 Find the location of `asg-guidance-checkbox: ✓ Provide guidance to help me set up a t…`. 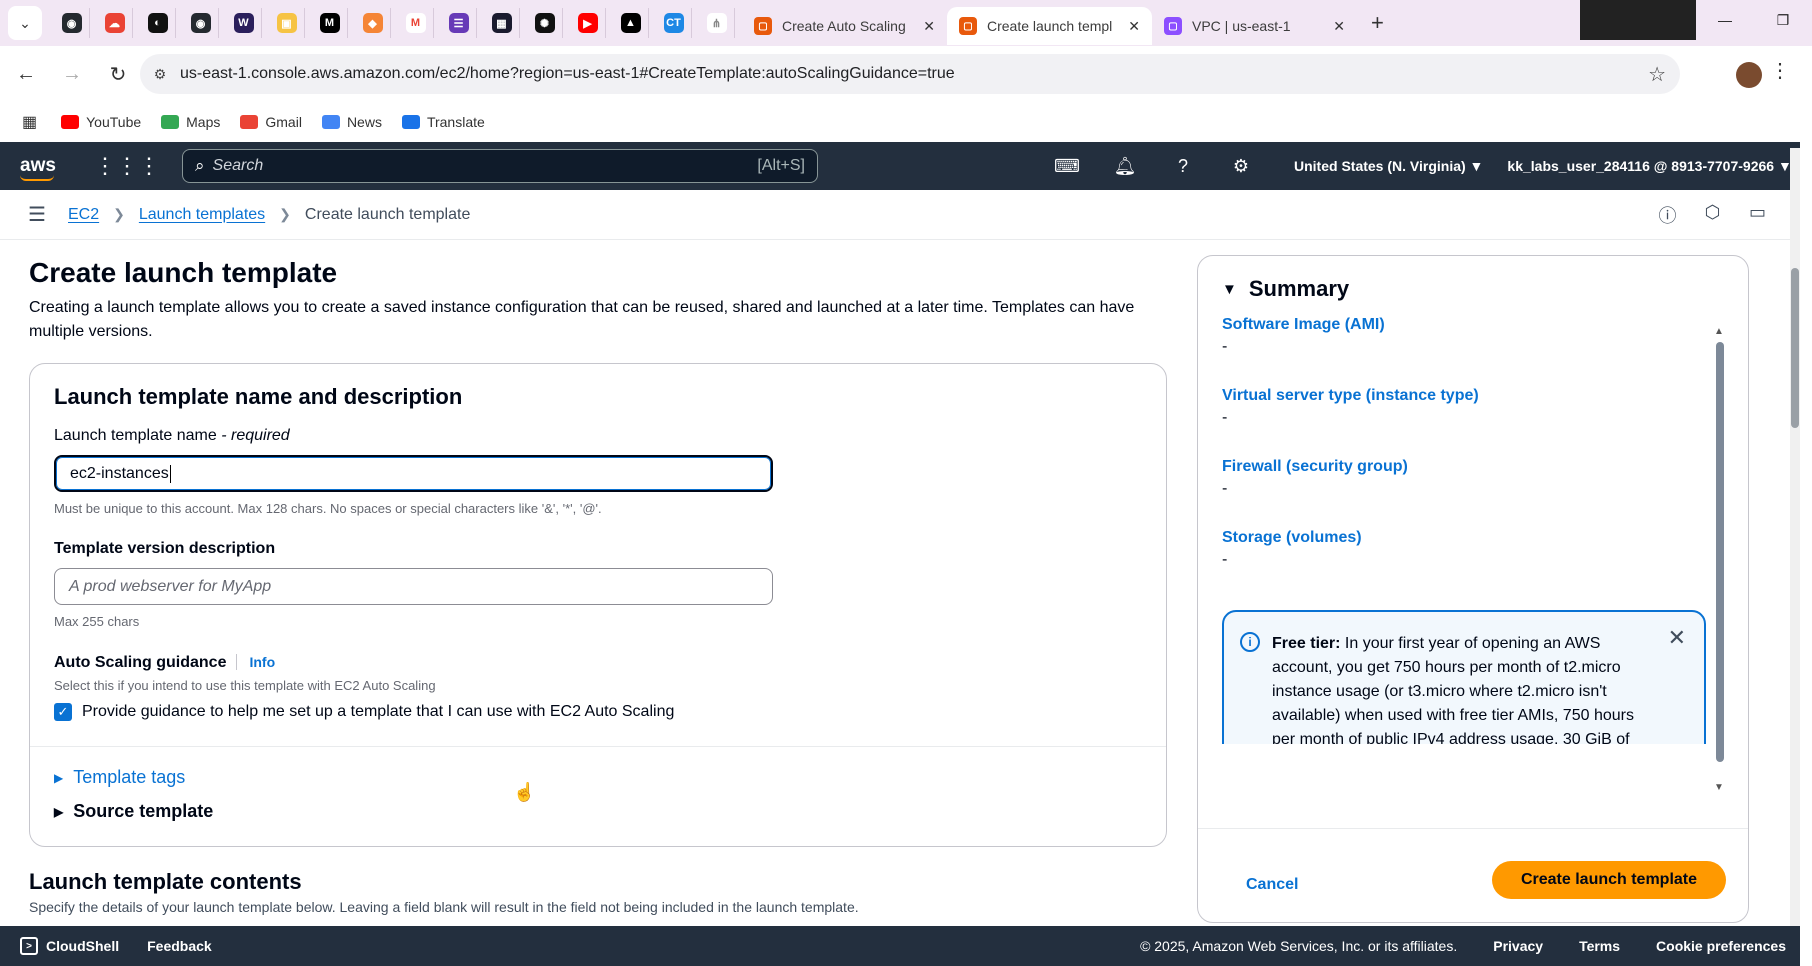

asg-guidance-checkbox: ✓ Provide guidance to help me set up a t… is located at coordinates (364, 712).